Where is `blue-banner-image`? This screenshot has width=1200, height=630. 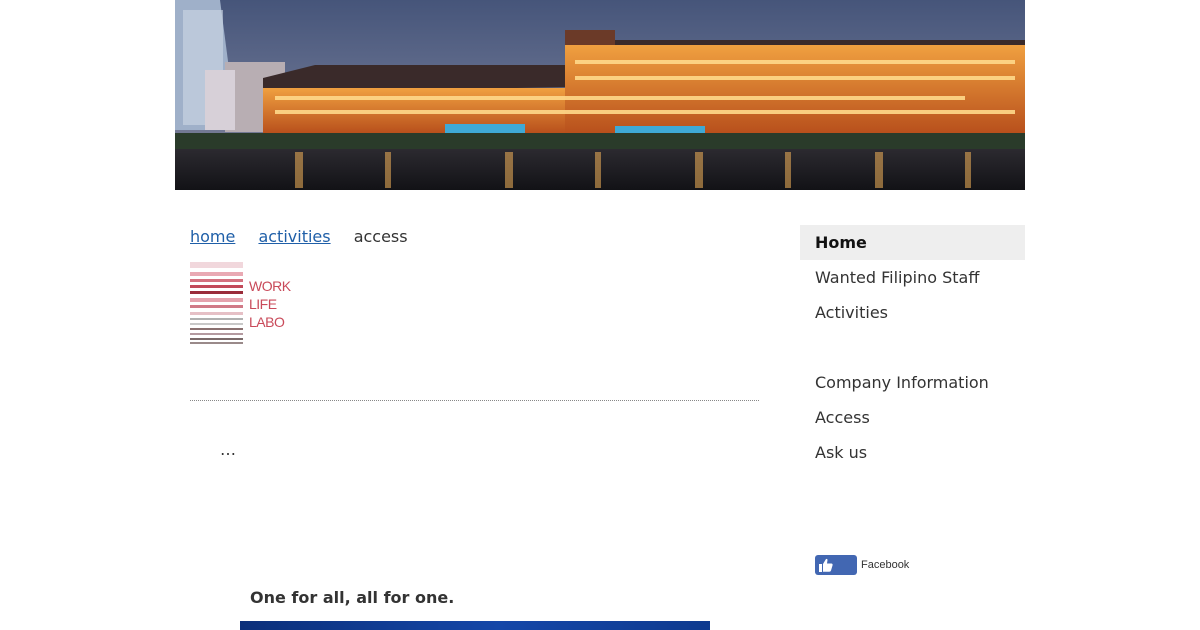
blue-banner-image is located at coordinates (475, 625).